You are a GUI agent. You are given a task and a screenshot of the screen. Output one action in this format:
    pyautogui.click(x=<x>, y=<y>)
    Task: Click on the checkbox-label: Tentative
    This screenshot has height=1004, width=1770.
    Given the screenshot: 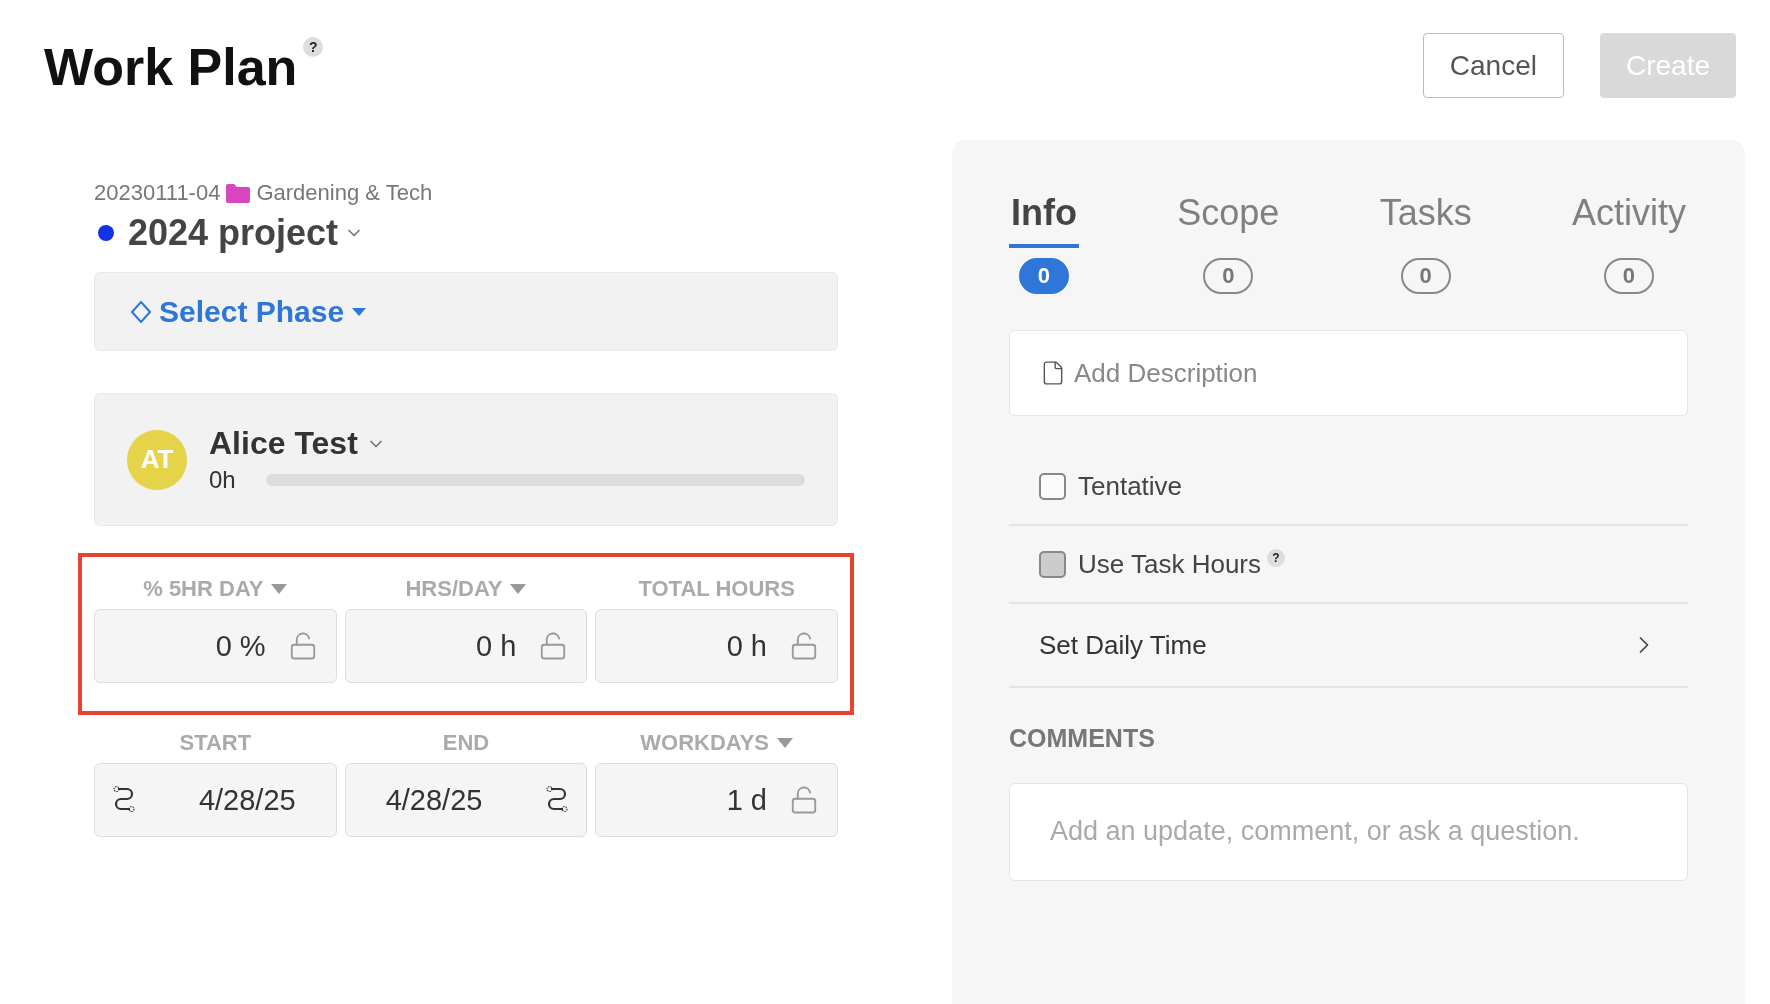 What is the action you would take?
    pyautogui.click(x=1130, y=486)
    